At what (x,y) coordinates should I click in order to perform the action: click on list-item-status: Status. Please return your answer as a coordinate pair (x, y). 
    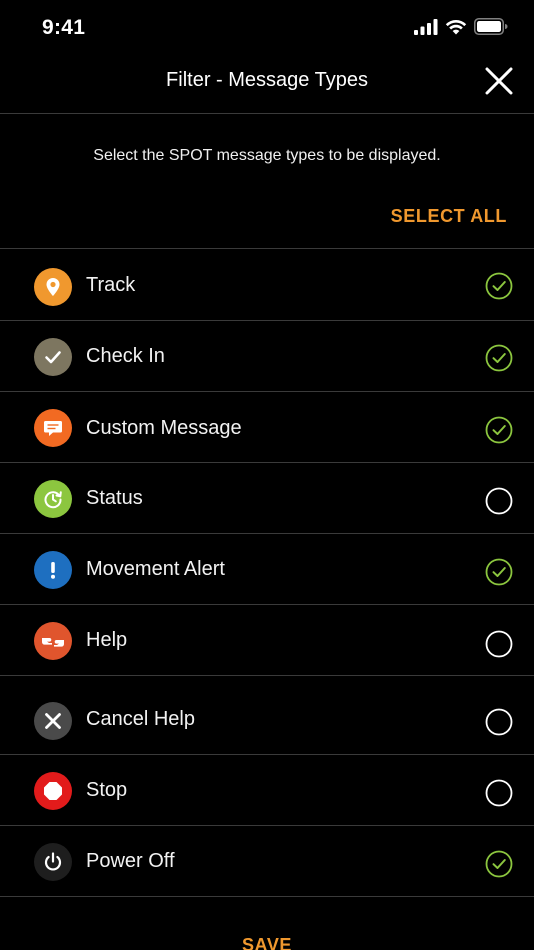
    Looking at the image, I should click on (267, 498).